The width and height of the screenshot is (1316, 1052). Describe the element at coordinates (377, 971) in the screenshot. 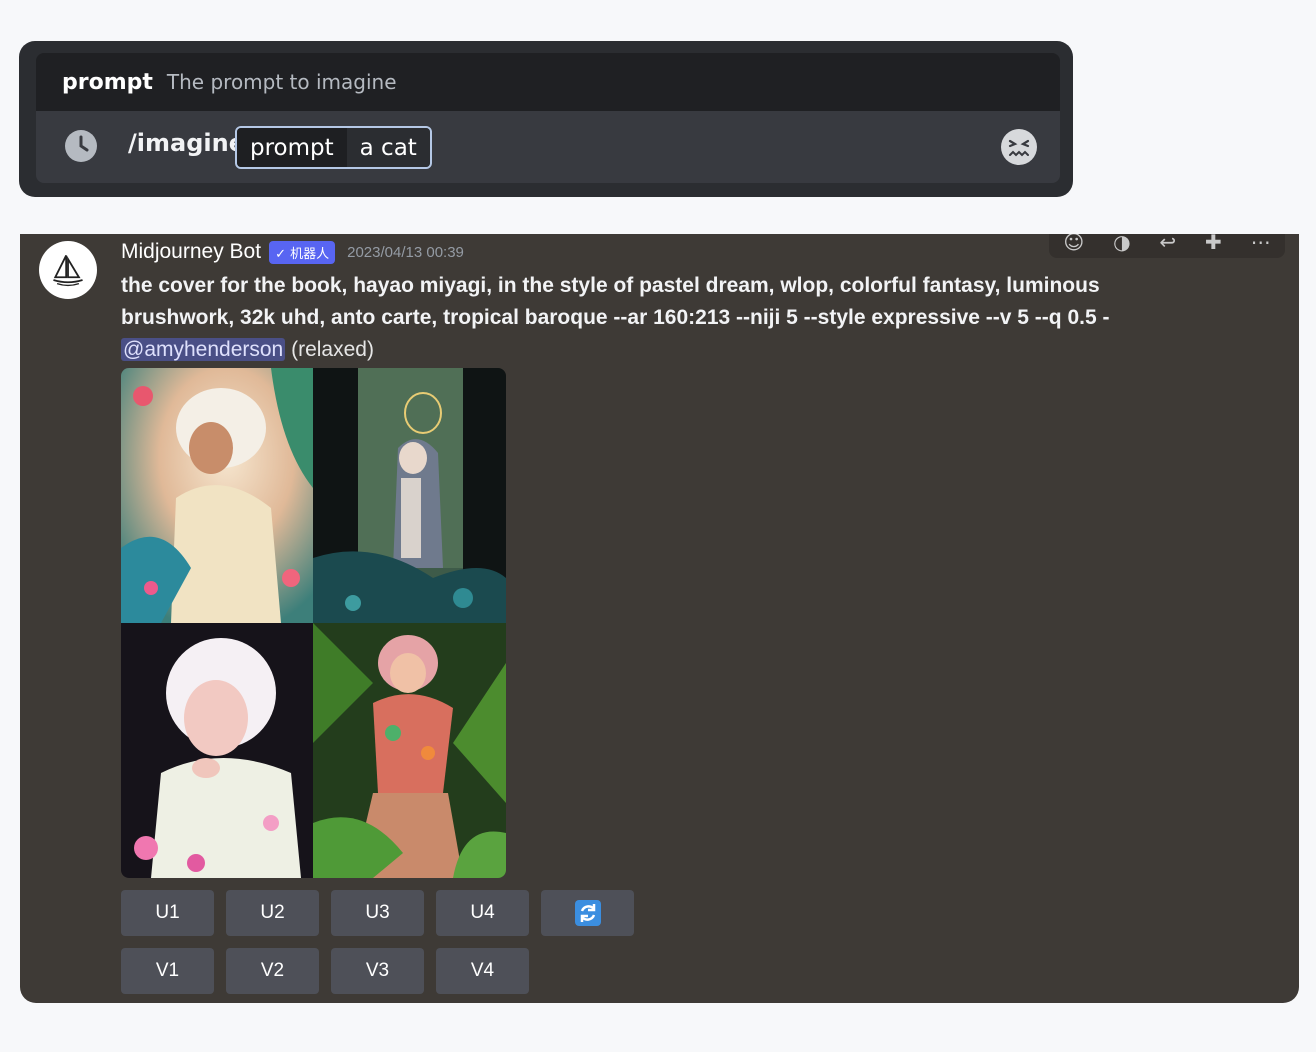

I see `variation-button-v3: V3` at that location.